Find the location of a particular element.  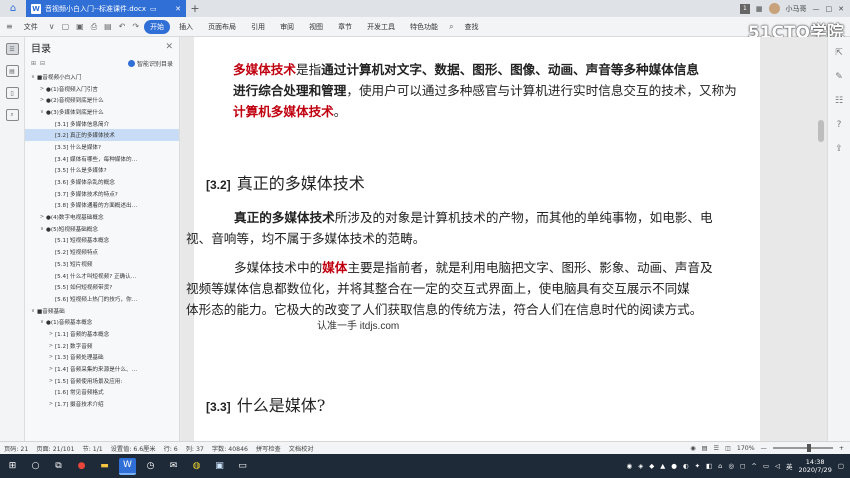

toc-item: [3.7] 多媒体技术的特点? is located at coordinates (102, 194).